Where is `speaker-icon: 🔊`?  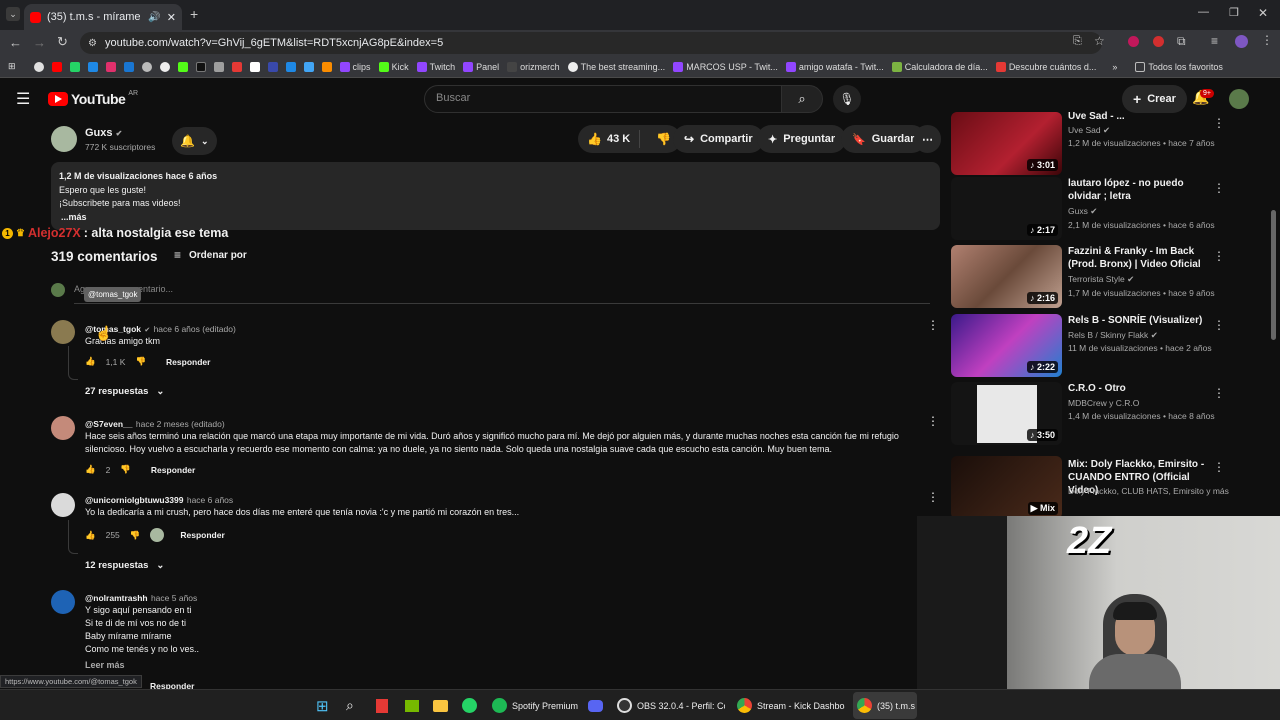 speaker-icon: 🔊 is located at coordinates (154, 17).